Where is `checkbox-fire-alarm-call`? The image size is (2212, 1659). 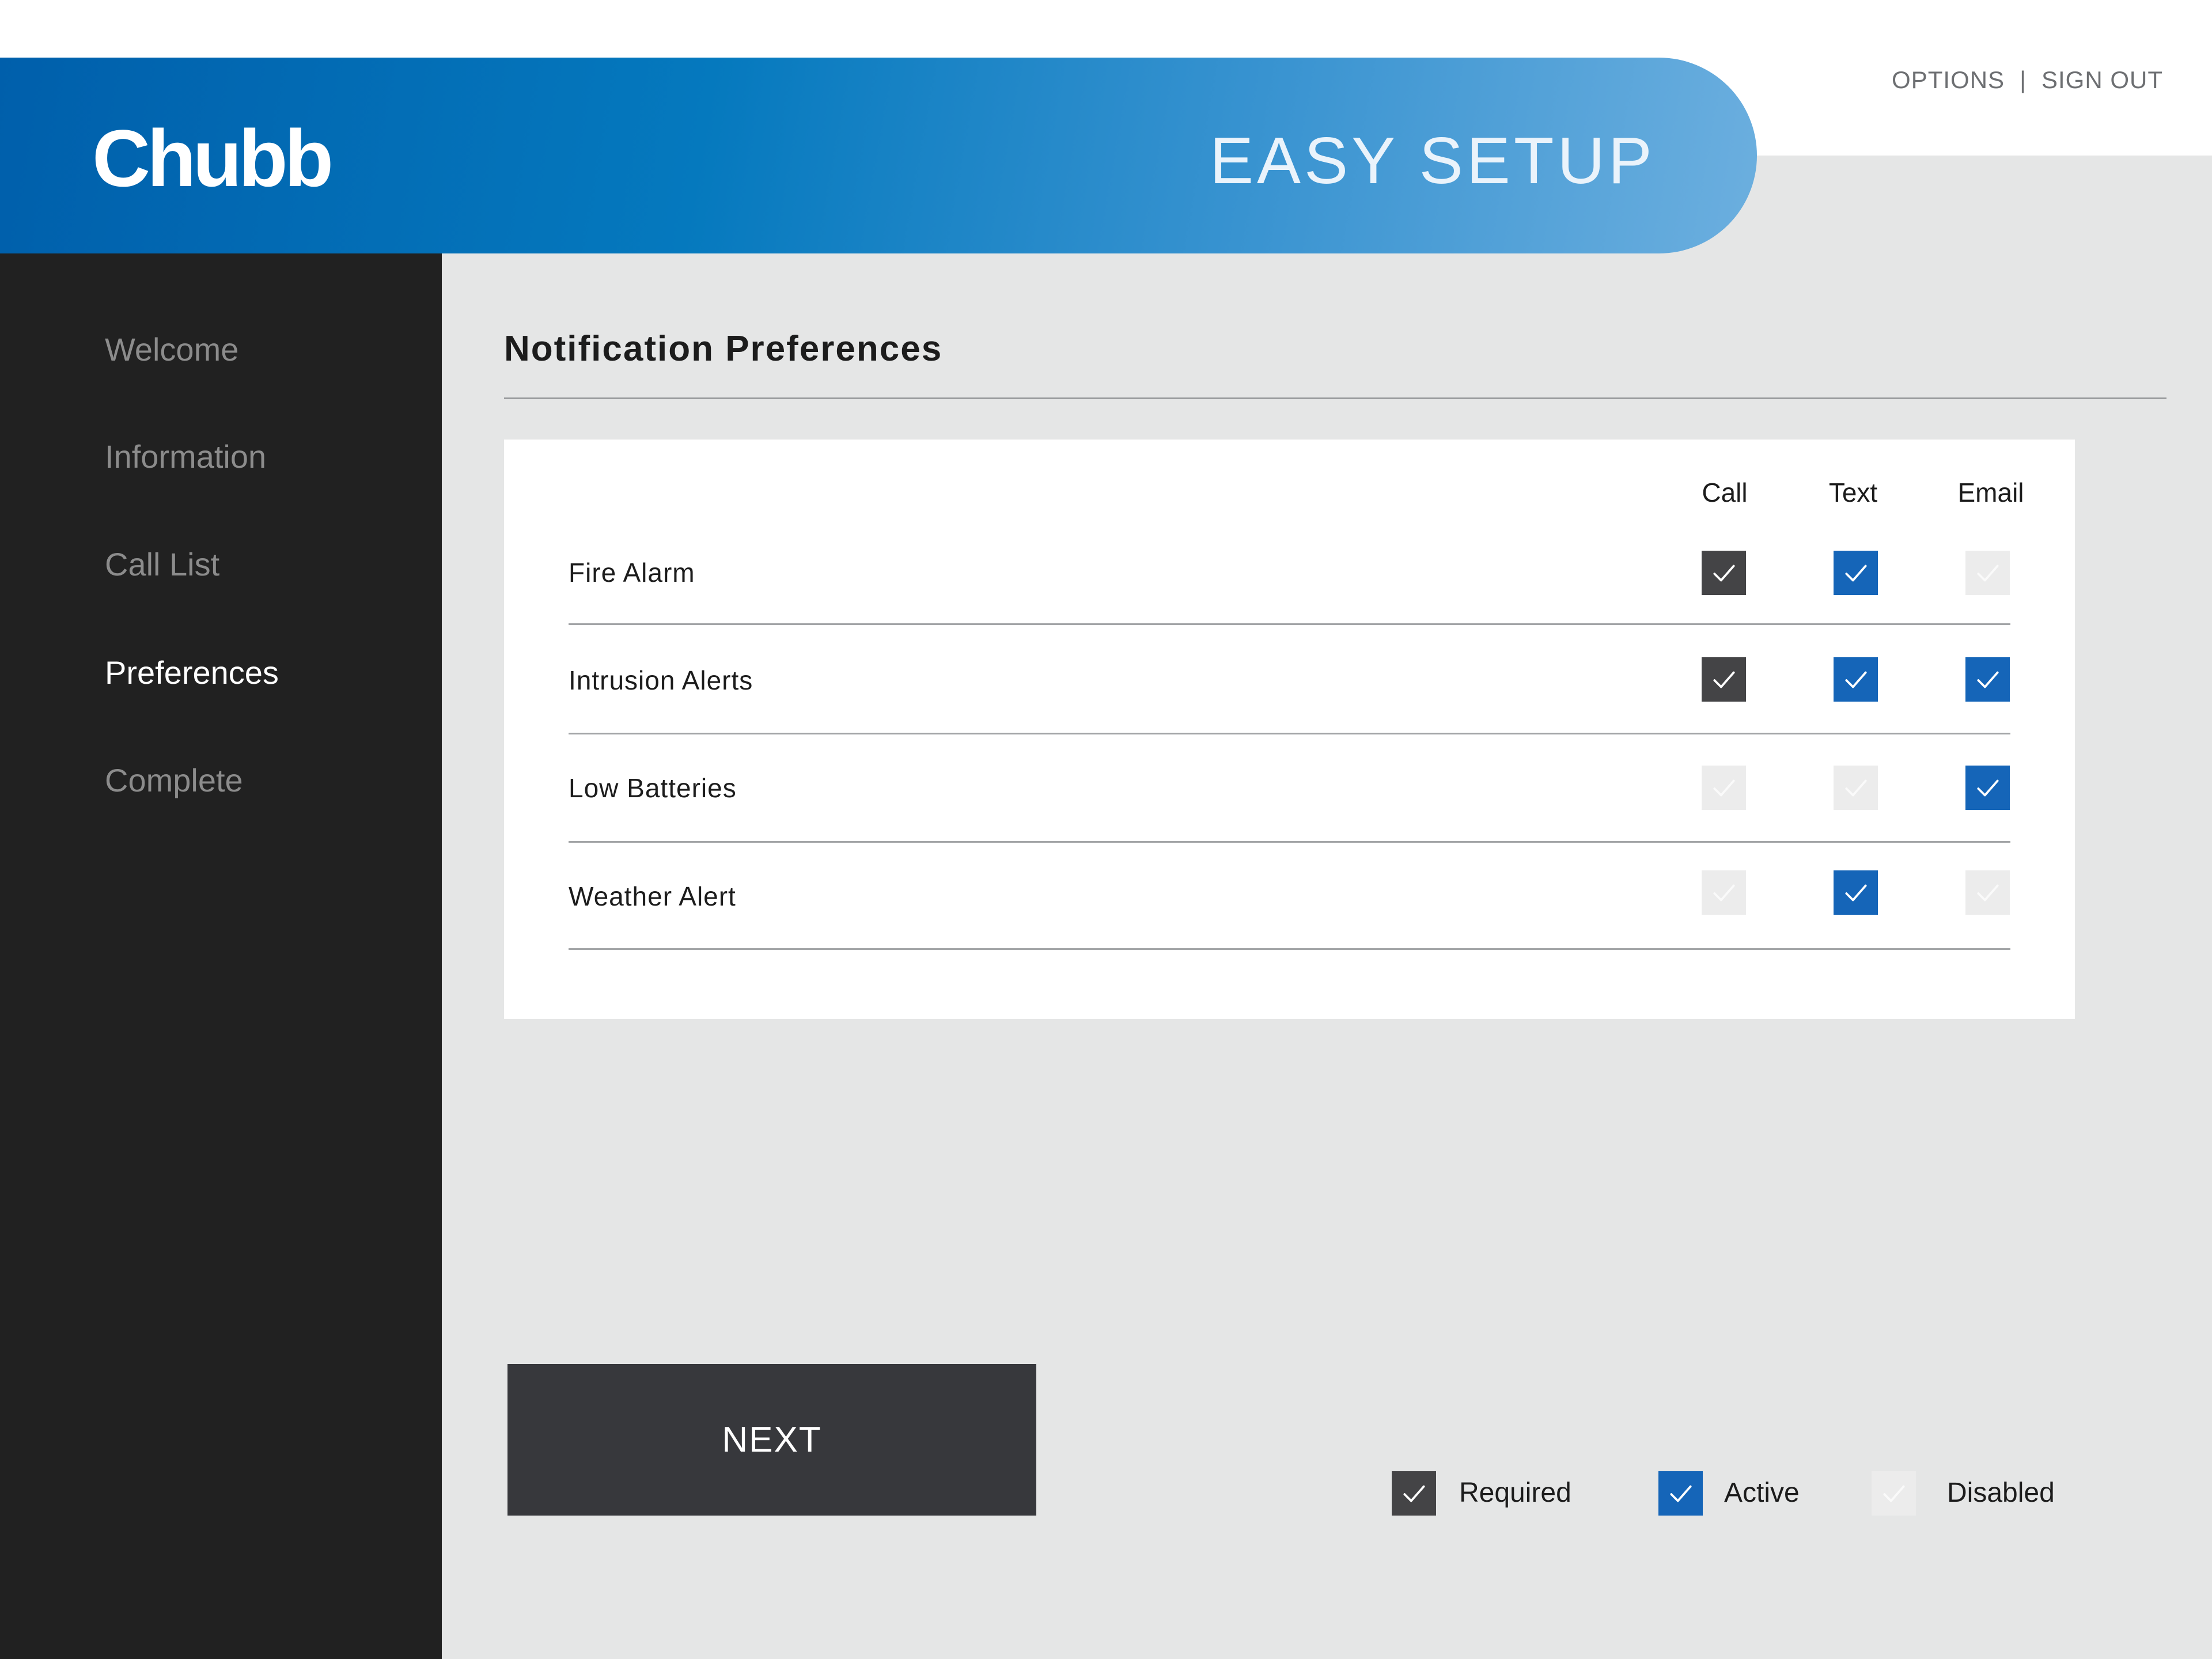 checkbox-fire-alarm-call is located at coordinates (1724, 573).